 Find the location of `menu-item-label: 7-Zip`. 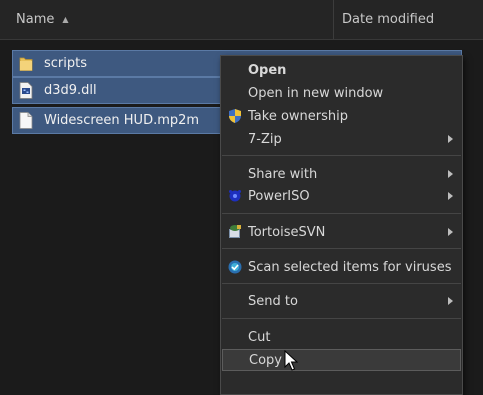

menu-item-label: 7-Zip is located at coordinates (265, 139).